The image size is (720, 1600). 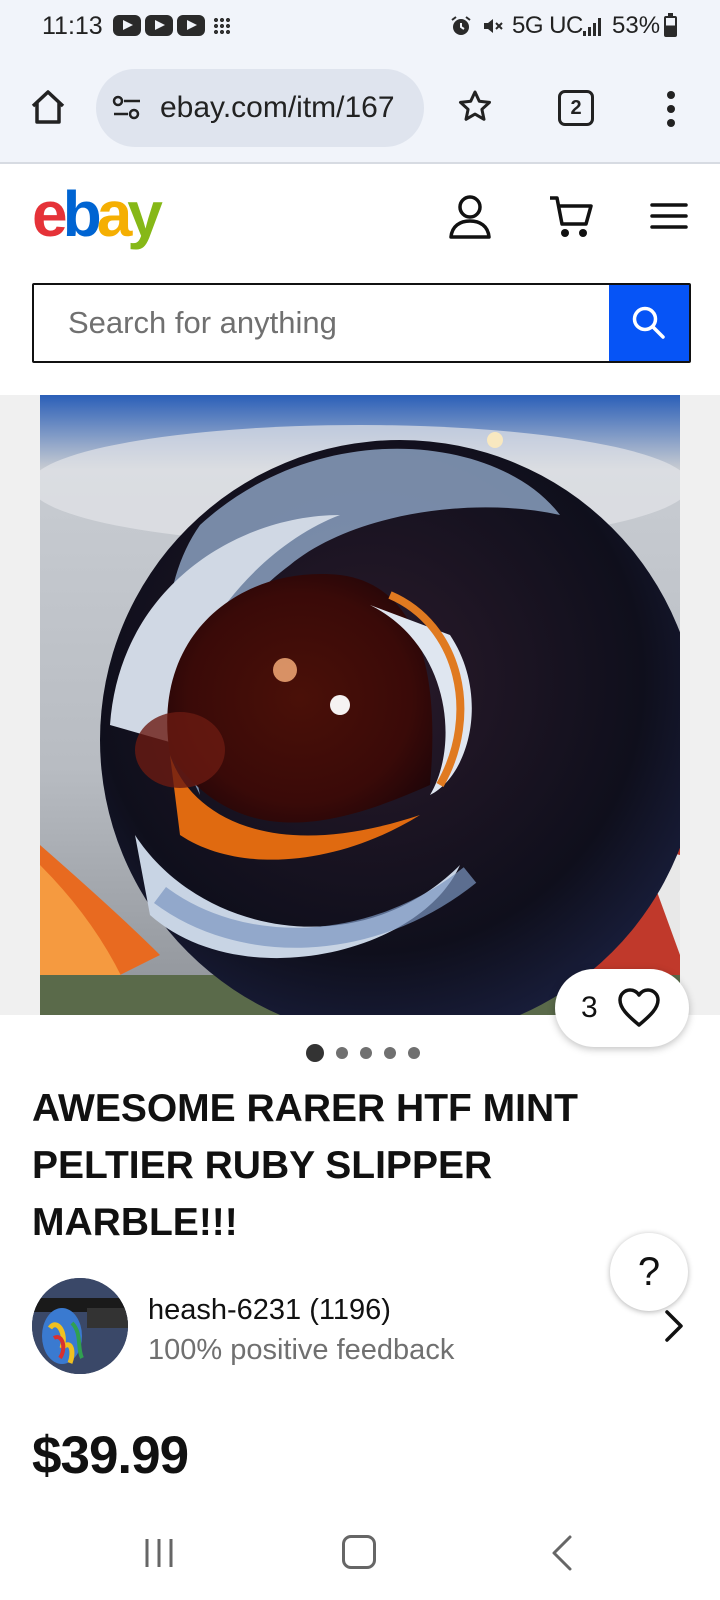 What do you see at coordinates (493, 26) in the screenshot?
I see `mute-icon` at bounding box center [493, 26].